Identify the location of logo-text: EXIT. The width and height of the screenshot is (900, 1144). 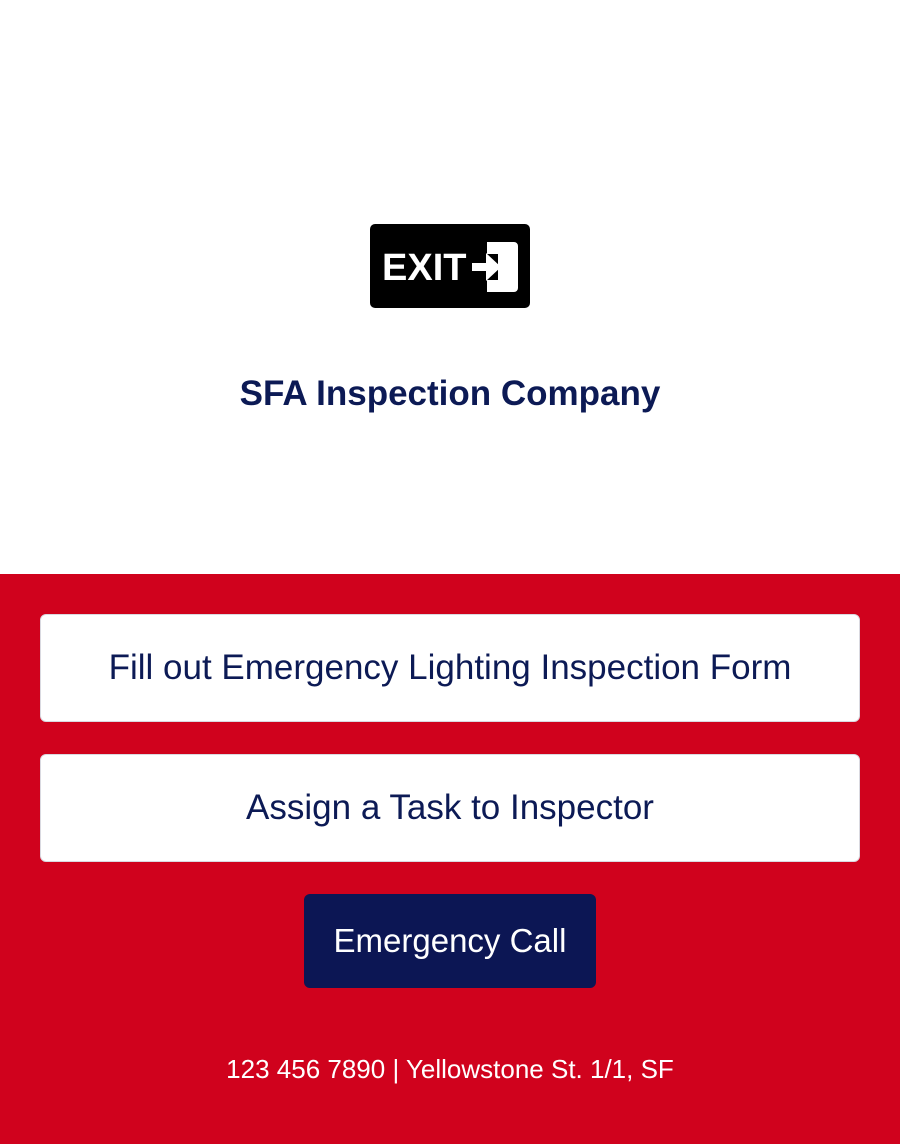
(424, 268).